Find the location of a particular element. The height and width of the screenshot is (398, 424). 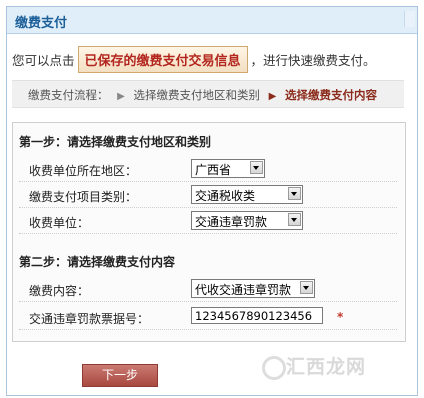

section2-title: 第二步：请选择缴费支付内容 is located at coordinates (97, 262).